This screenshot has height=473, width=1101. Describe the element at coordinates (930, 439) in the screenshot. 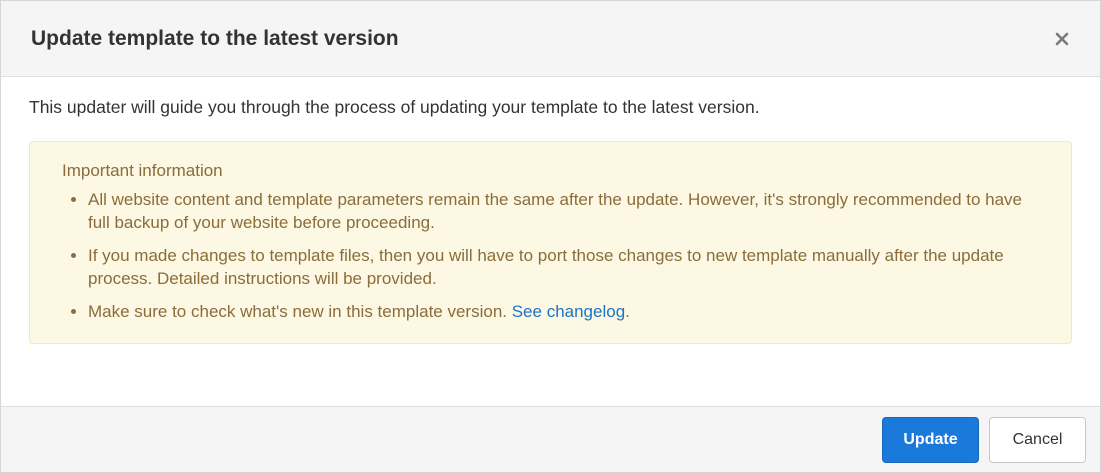

I see `update-button: Update` at that location.